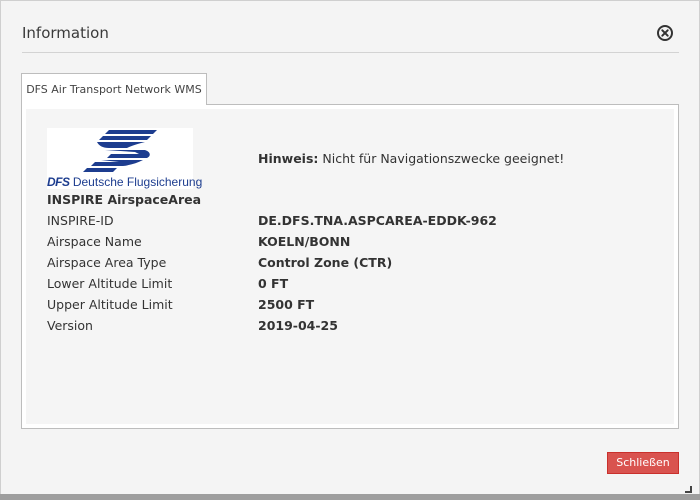 The height and width of the screenshot is (500, 700). I want to click on row-label-airspace-name: Airspace Name, so click(94, 241).